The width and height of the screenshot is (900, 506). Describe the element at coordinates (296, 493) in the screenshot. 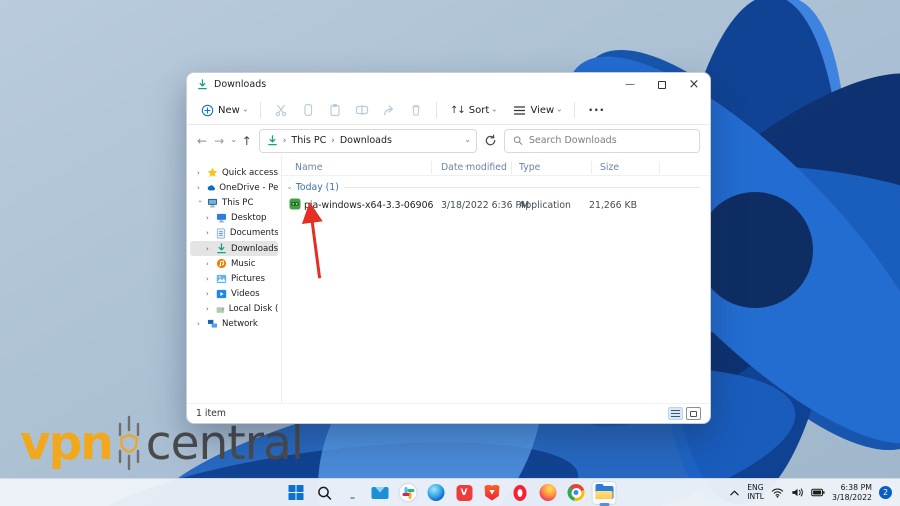

I see `start-button` at that location.